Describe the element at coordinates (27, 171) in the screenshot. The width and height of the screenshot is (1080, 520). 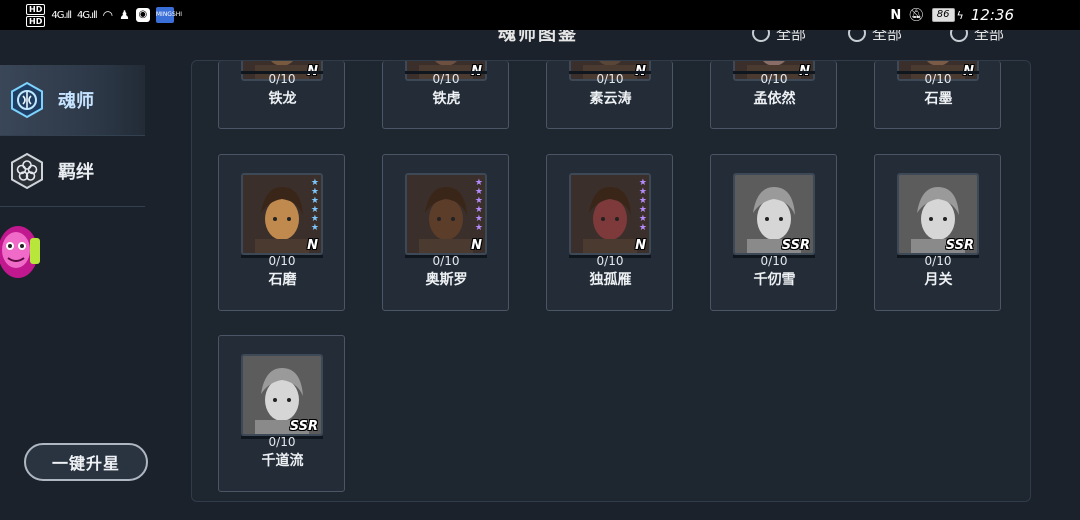
I see `bond-flower-icon` at that location.